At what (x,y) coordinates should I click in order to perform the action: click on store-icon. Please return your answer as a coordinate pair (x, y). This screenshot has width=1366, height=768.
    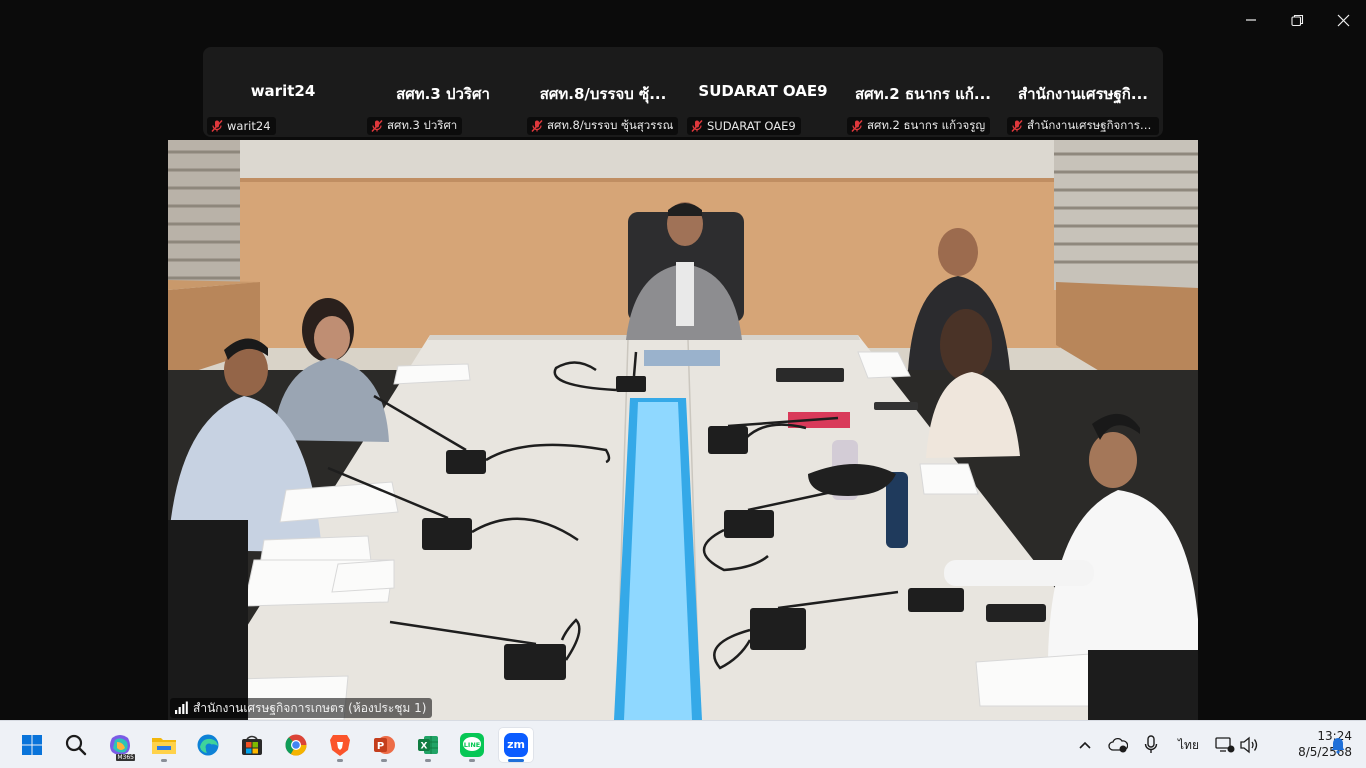
    Looking at the image, I should click on (252, 745).